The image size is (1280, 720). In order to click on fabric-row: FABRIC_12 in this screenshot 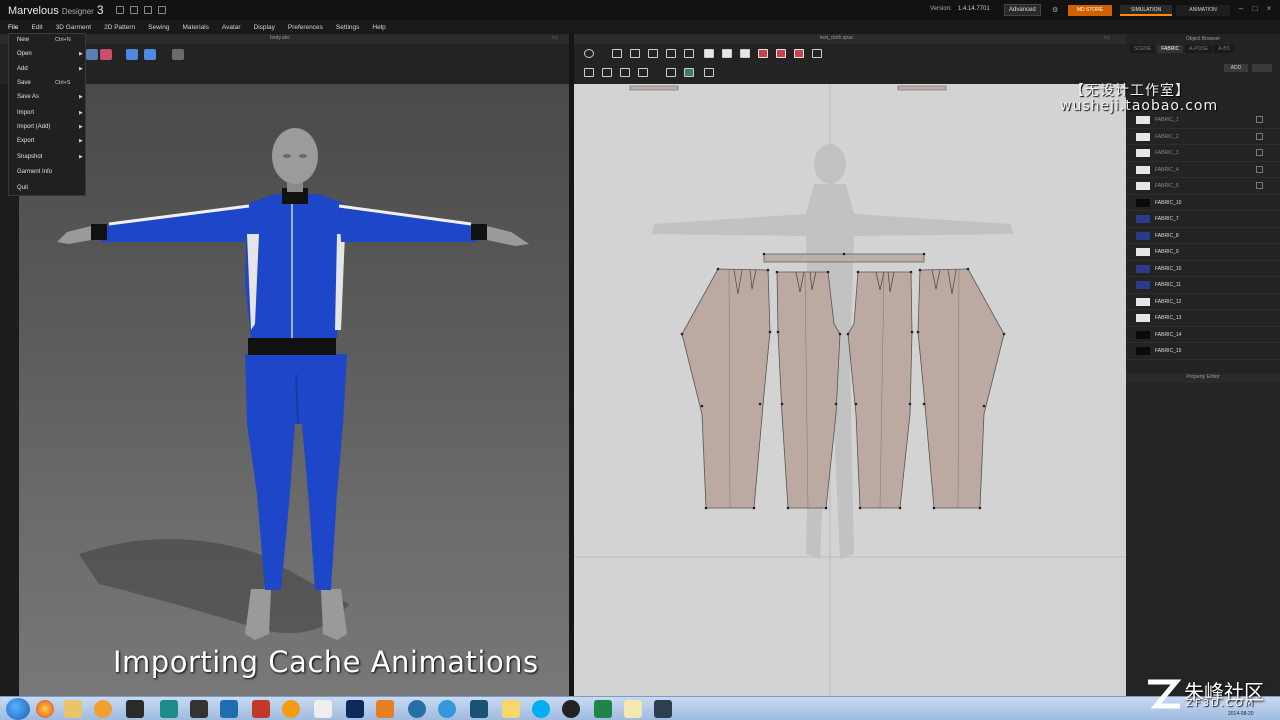, I will do `click(1203, 302)`.